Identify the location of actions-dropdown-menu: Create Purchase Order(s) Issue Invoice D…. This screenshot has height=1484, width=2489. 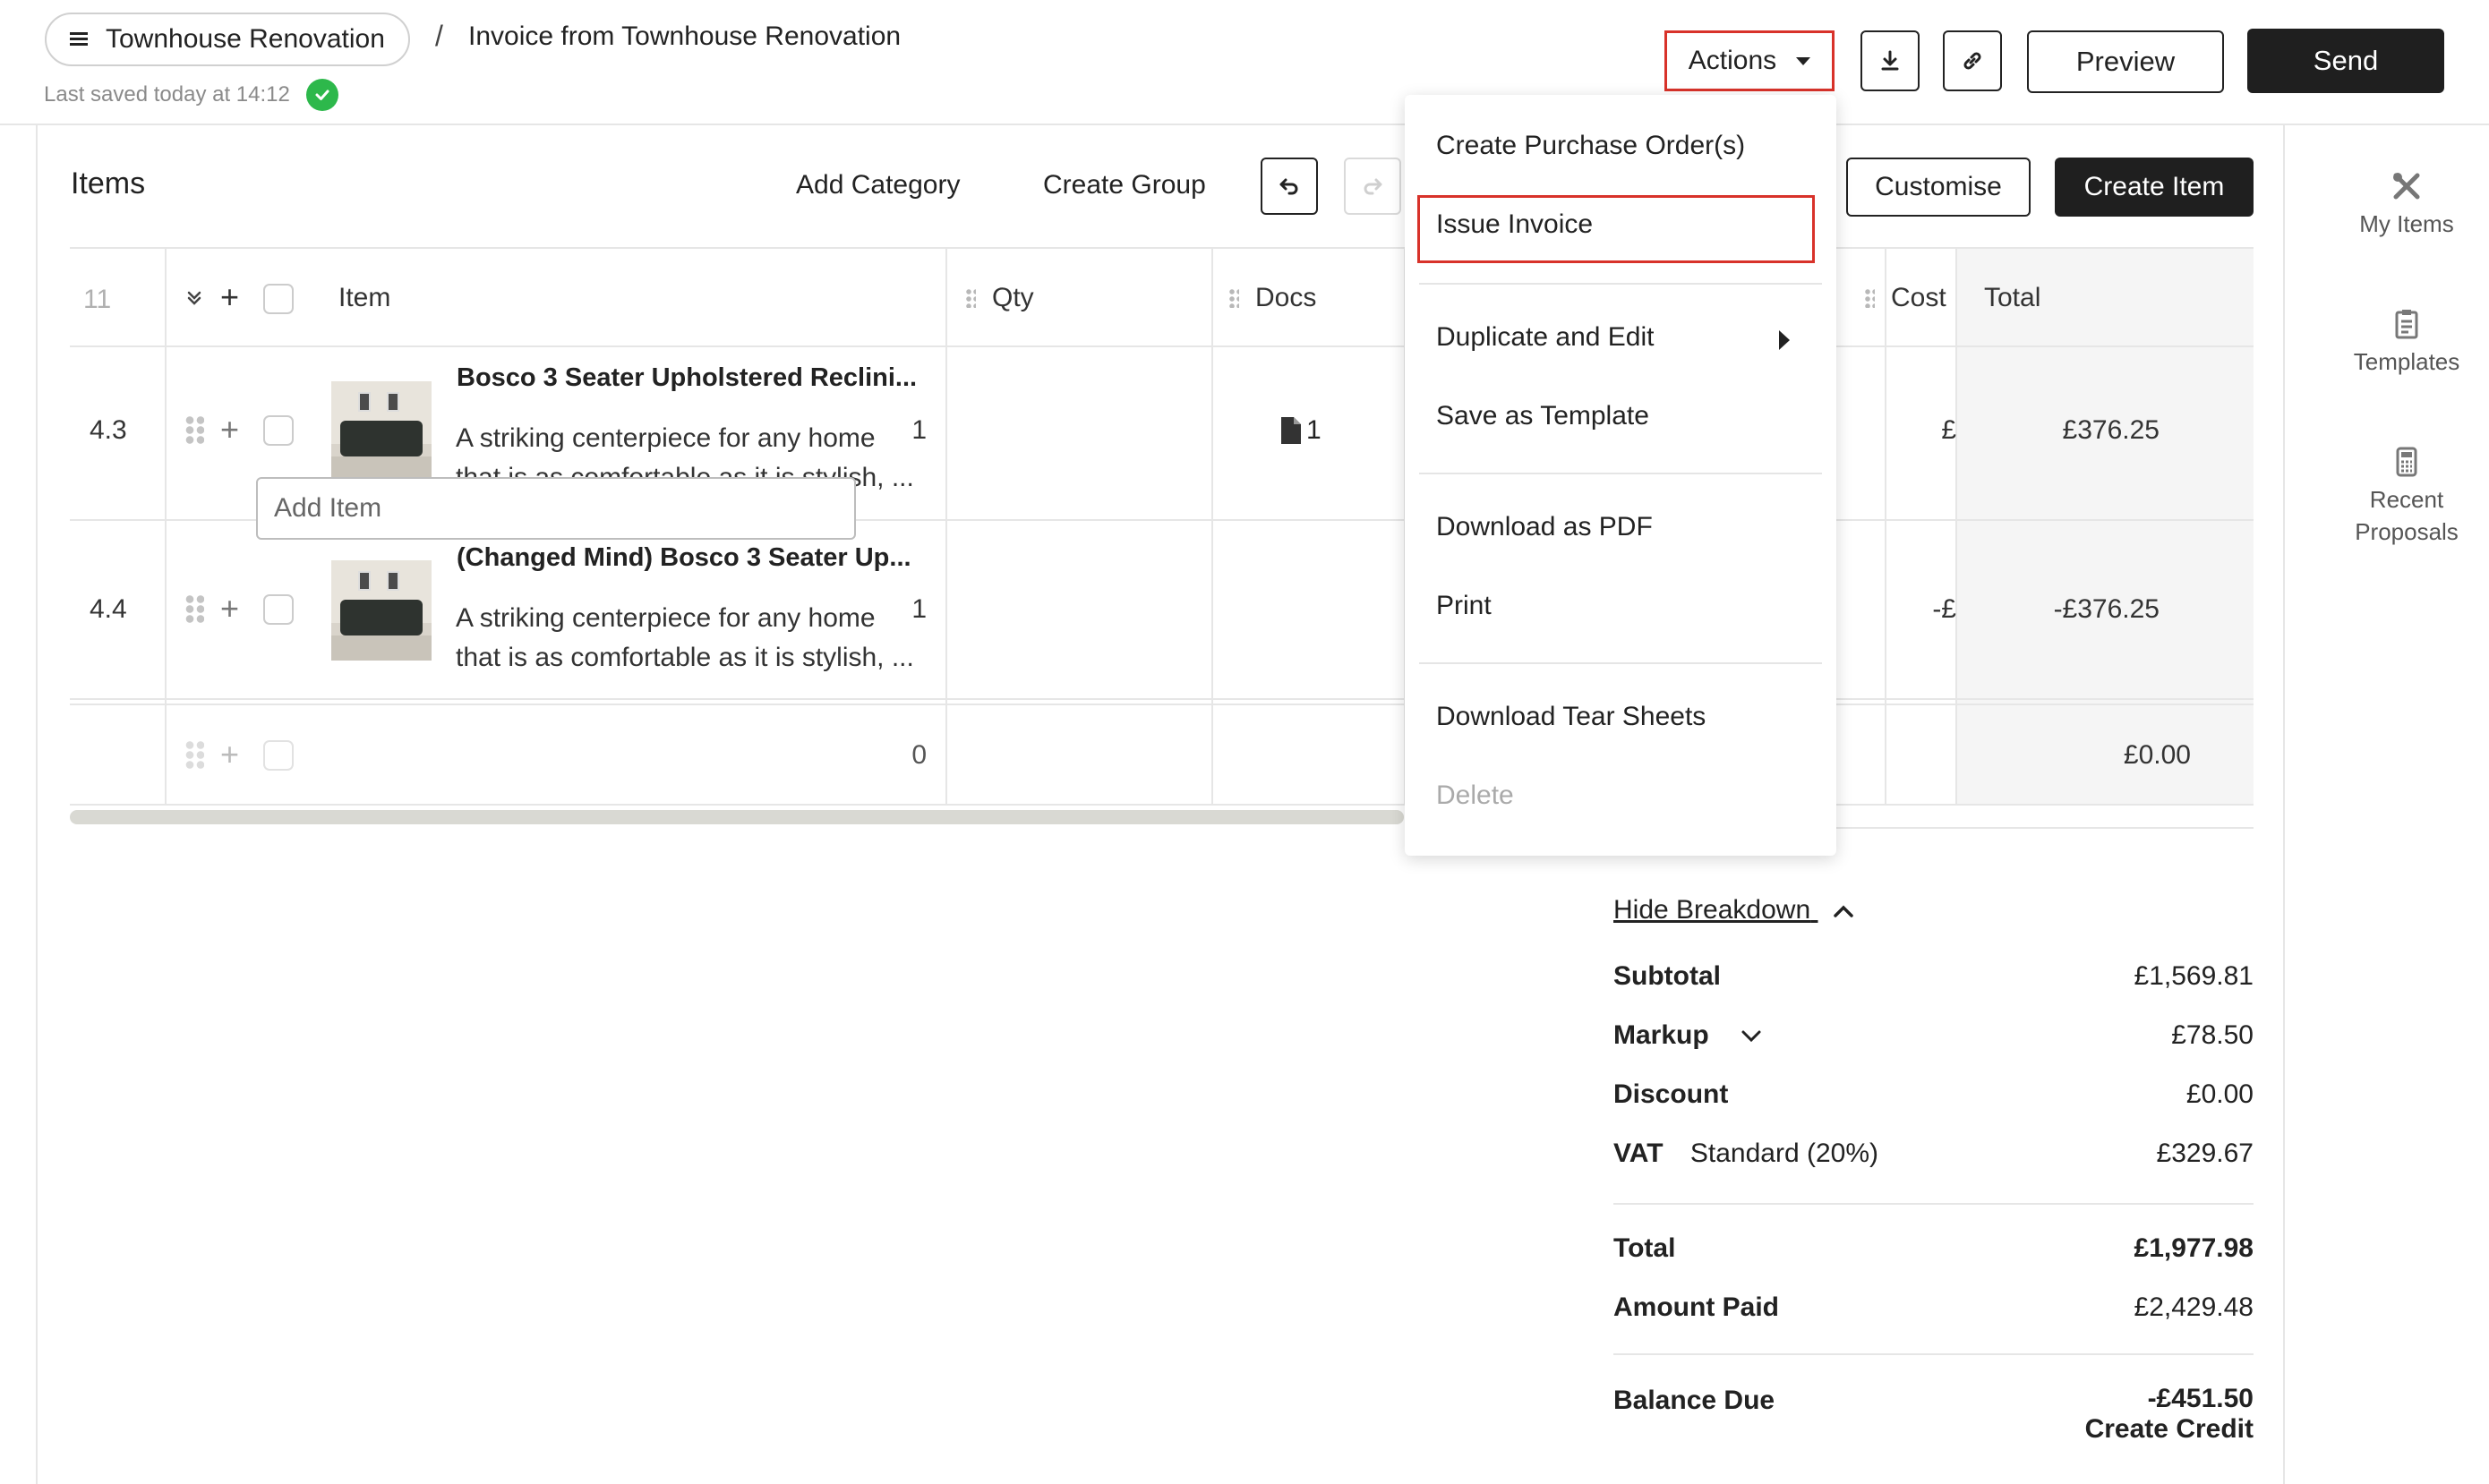
(1620, 475).